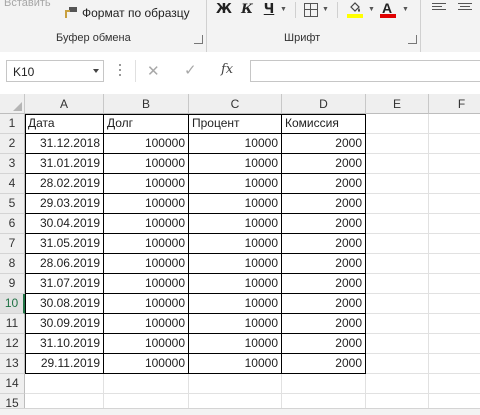 The height and width of the screenshot is (415, 480). What do you see at coordinates (247, 10) in the screenshot?
I see `italic-button: К` at bounding box center [247, 10].